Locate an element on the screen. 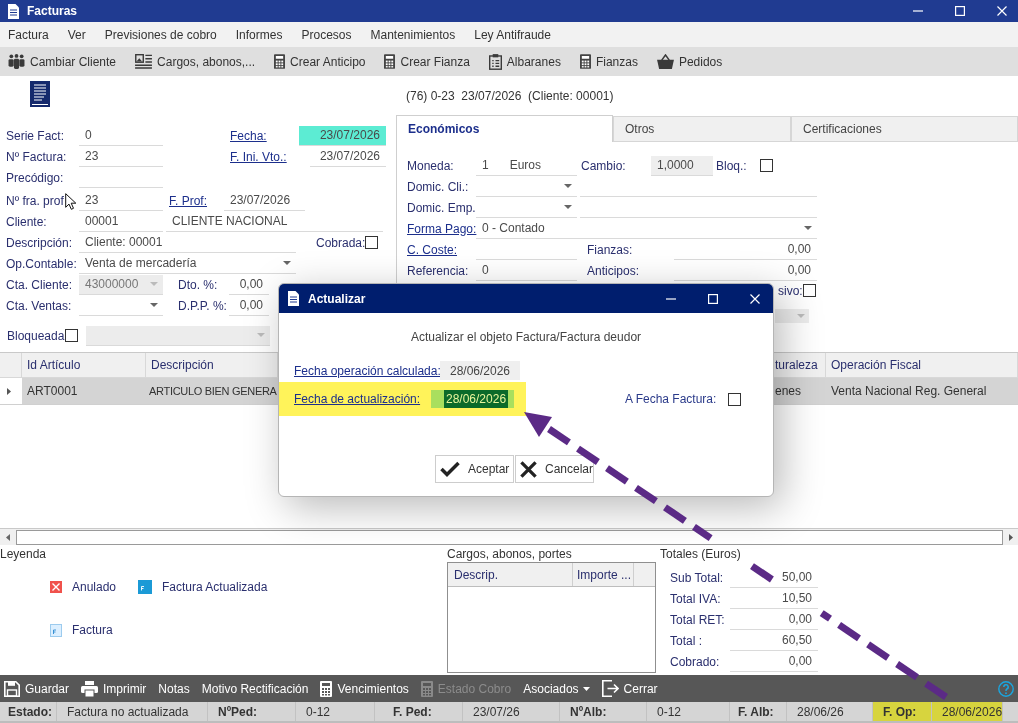 This screenshot has height=723, width=1018. status-label: Estado: is located at coordinates (28, 711).